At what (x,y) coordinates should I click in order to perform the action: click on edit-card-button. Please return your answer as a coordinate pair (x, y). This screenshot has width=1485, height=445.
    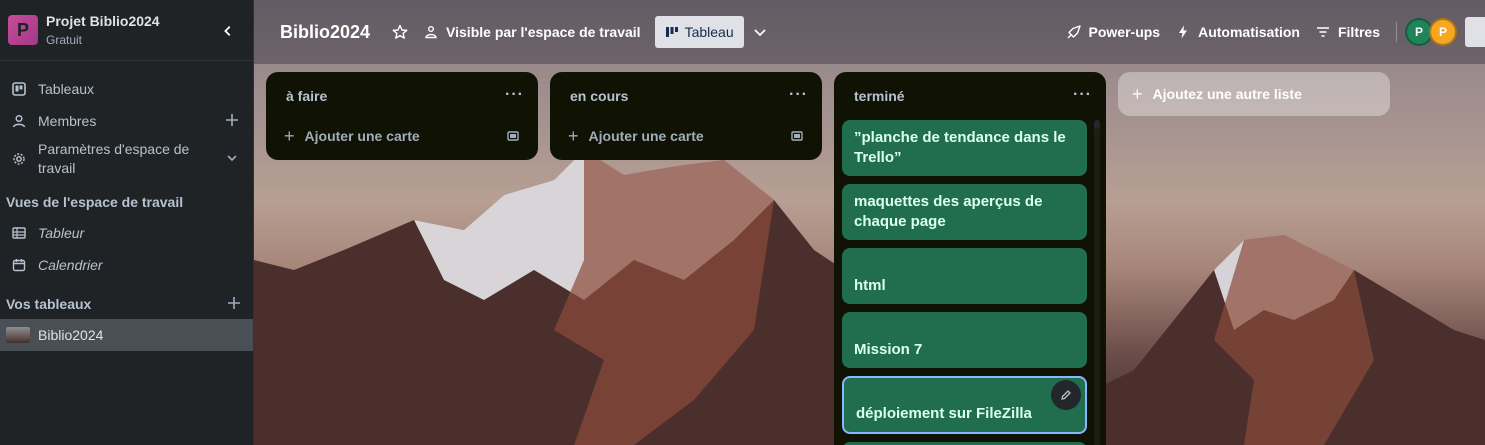
    Looking at the image, I should click on (1066, 395).